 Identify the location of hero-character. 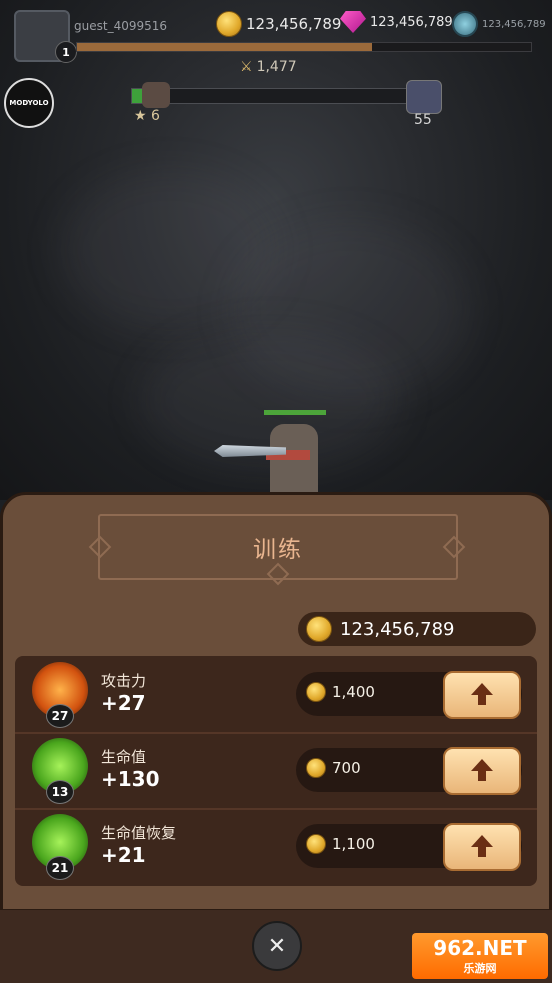
(270, 455).